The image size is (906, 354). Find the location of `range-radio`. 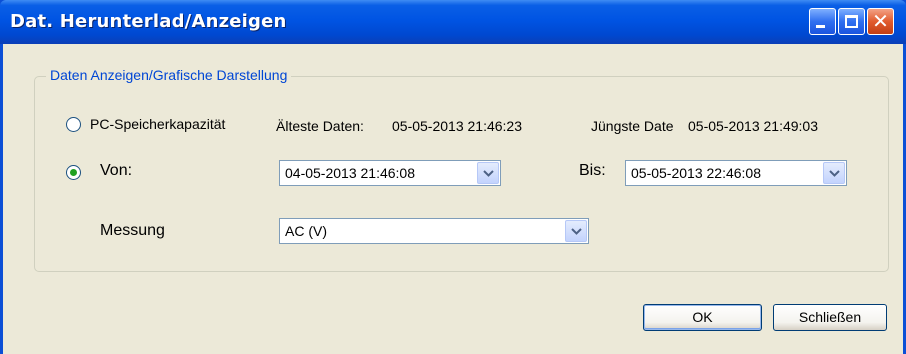

range-radio is located at coordinates (73, 172).